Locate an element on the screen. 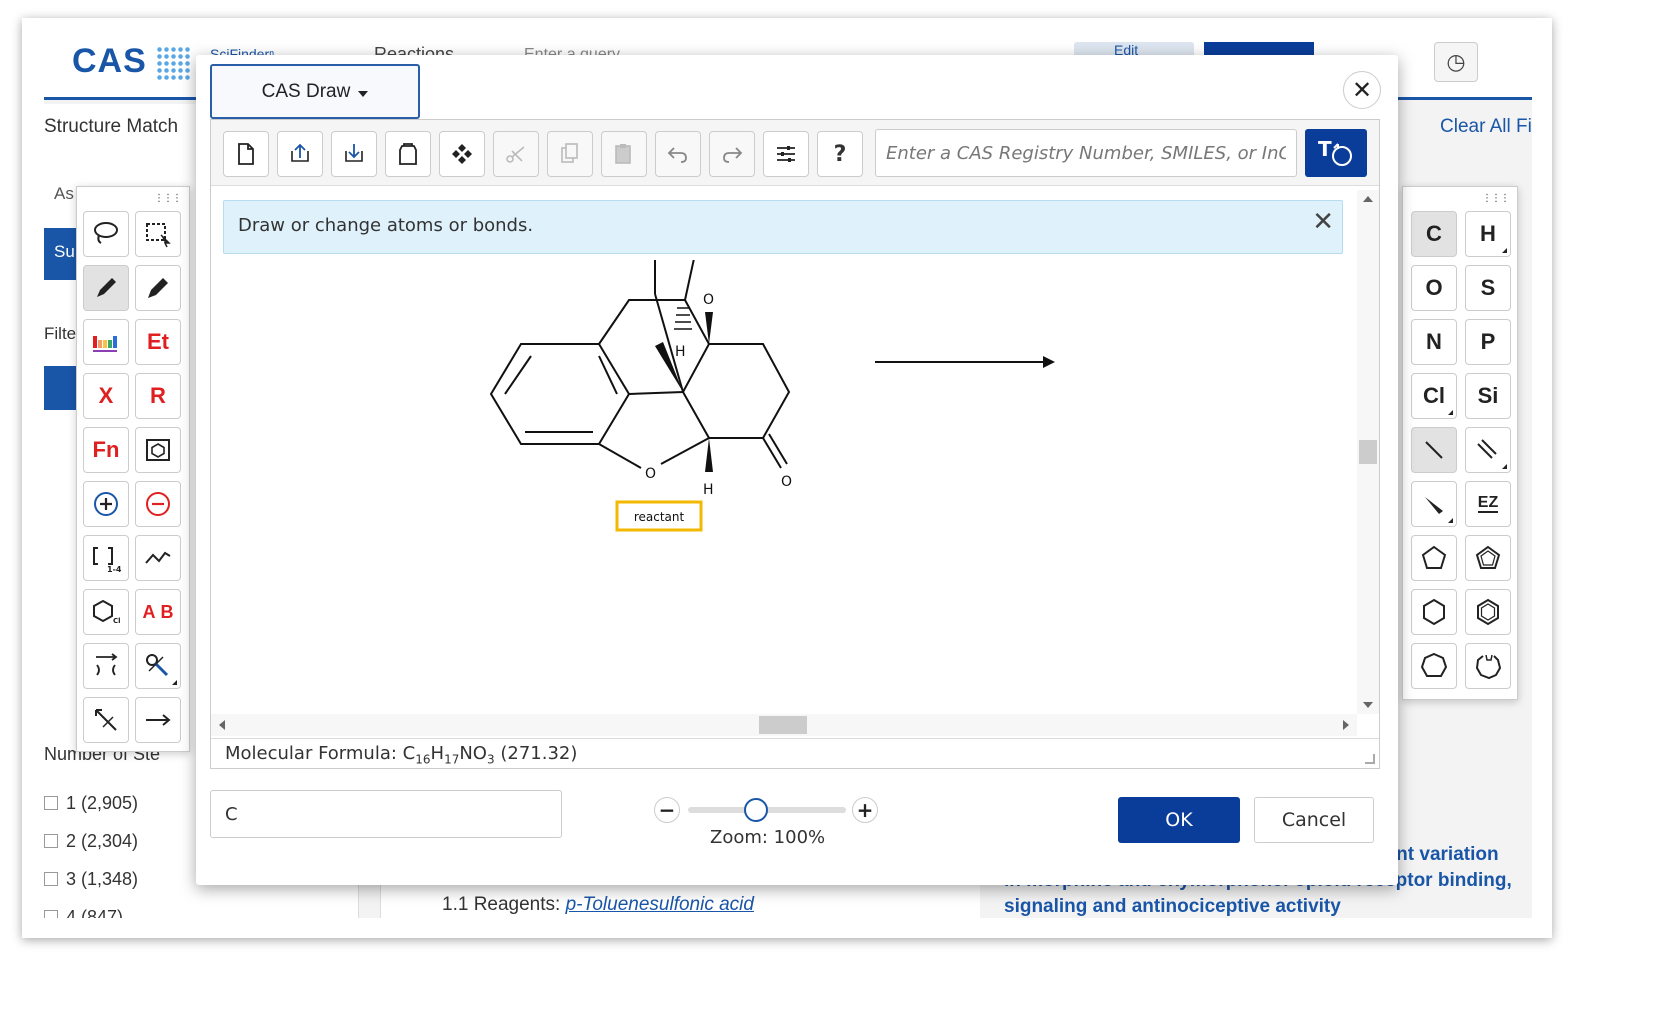 This screenshot has height=1011, width=1654. reagent-link: p-Toluenesulfonic acid is located at coordinates (660, 904).